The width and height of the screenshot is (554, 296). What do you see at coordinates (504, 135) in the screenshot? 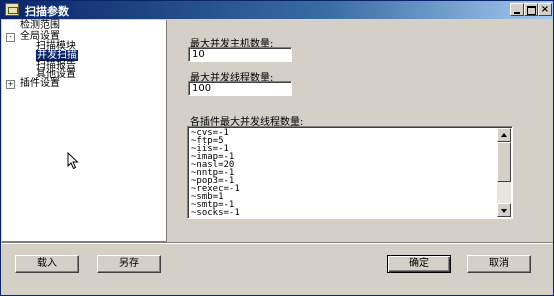
I see `scroll-up-icon` at bounding box center [504, 135].